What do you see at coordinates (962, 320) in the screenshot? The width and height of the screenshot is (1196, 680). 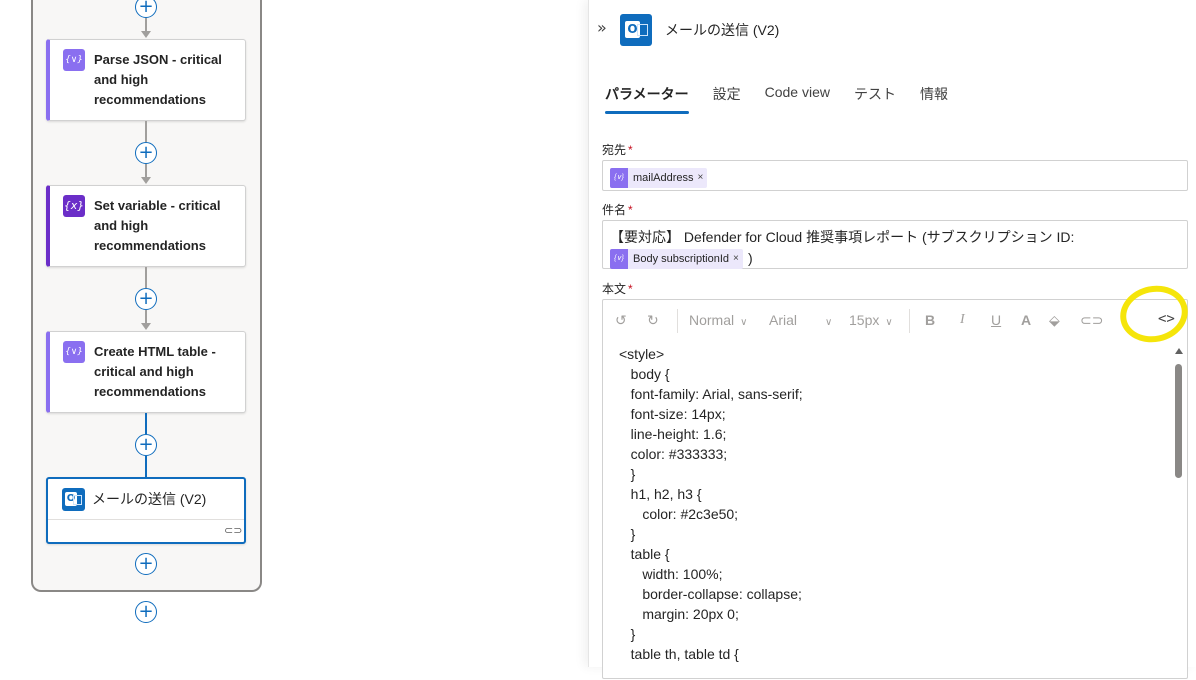 I see `italic-button: I` at bounding box center [962, 320].